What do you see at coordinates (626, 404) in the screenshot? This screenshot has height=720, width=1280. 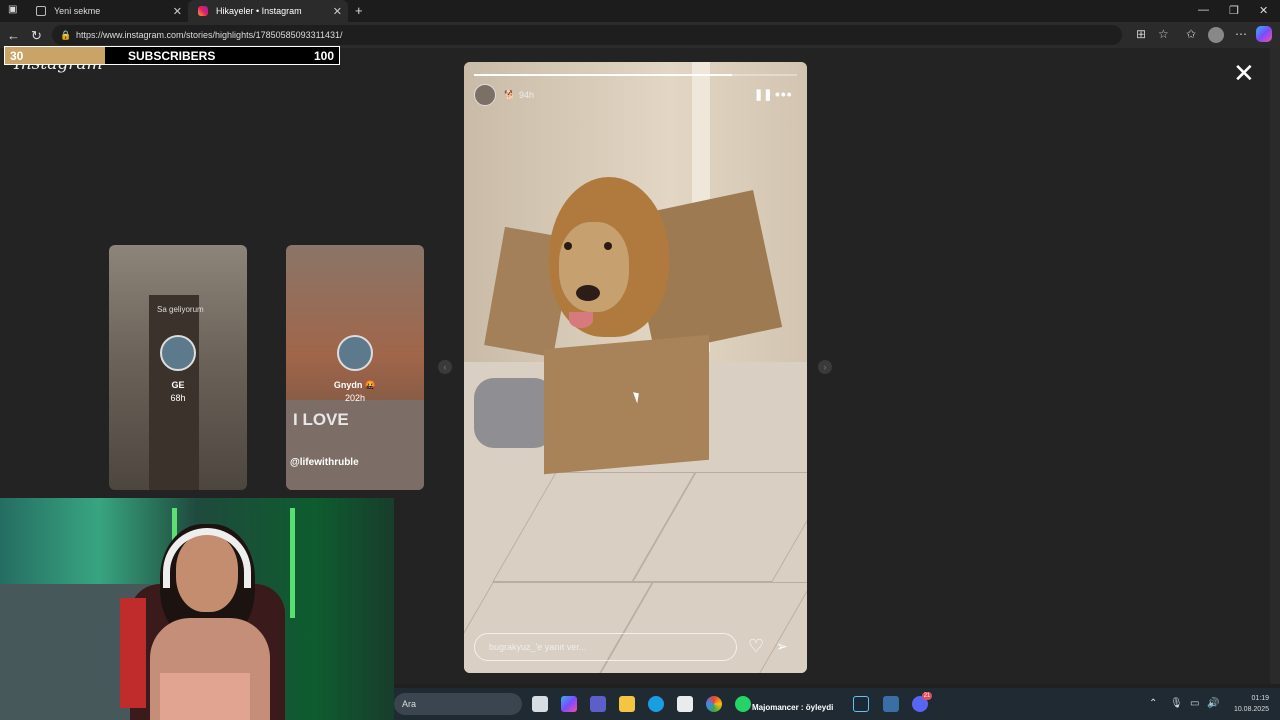 I see `cardboard-box` at bounding box center [626, 404].